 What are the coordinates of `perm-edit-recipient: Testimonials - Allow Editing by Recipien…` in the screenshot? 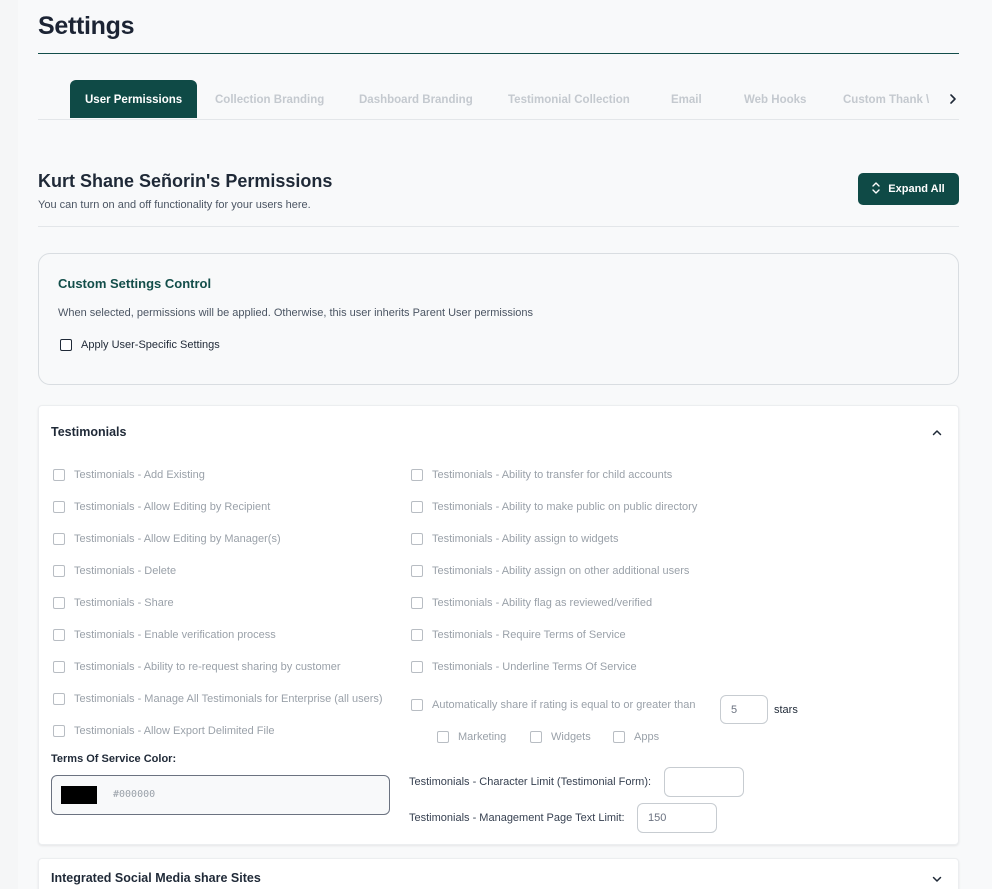 It's located at (161, 507).